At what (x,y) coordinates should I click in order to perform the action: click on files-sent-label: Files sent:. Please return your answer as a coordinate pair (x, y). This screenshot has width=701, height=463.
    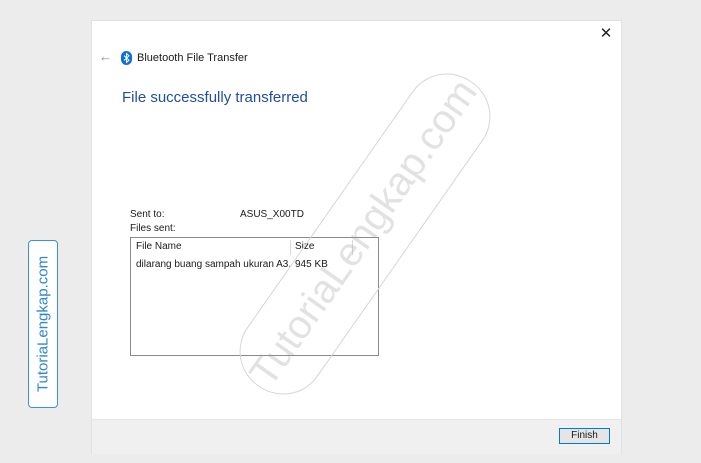
    Looking at the image, I should click on (153, 228).